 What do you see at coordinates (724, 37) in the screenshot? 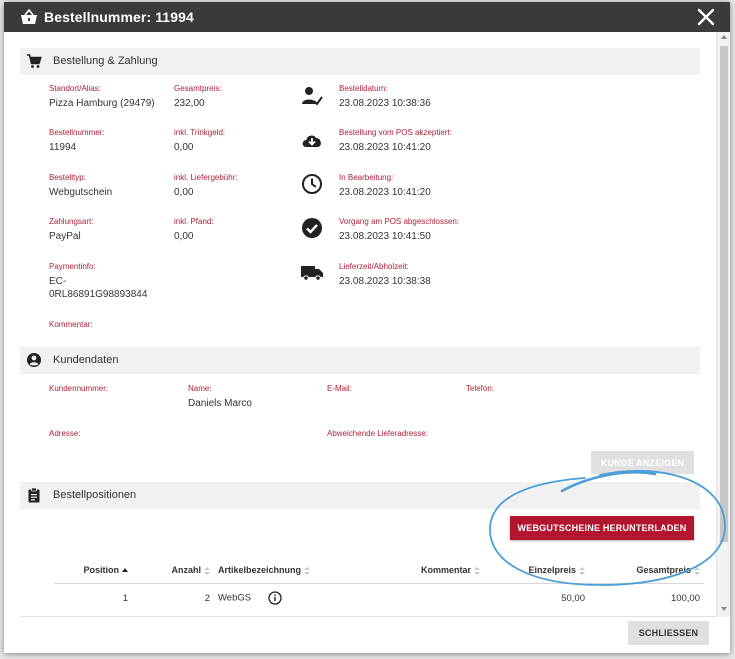
I see `scroll-up-icon` at bounding box center [724, 37].